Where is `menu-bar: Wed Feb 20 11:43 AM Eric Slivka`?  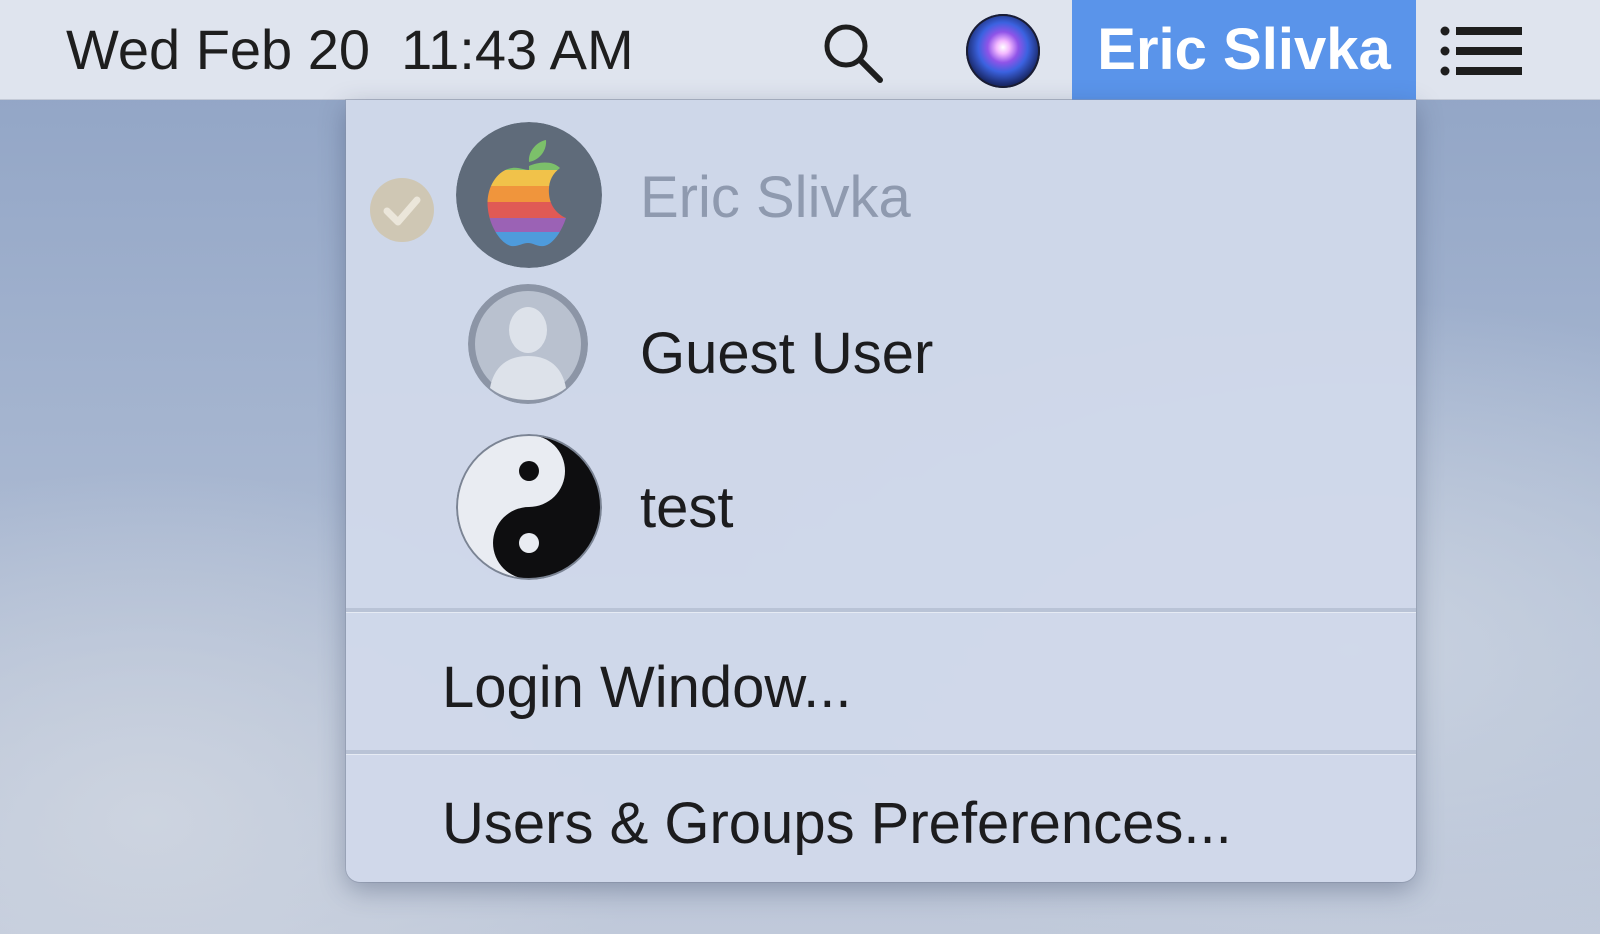 menu-bar: Wed Feb 20 11:43 AM Eric Slivka is located at coordinates (800, 50).